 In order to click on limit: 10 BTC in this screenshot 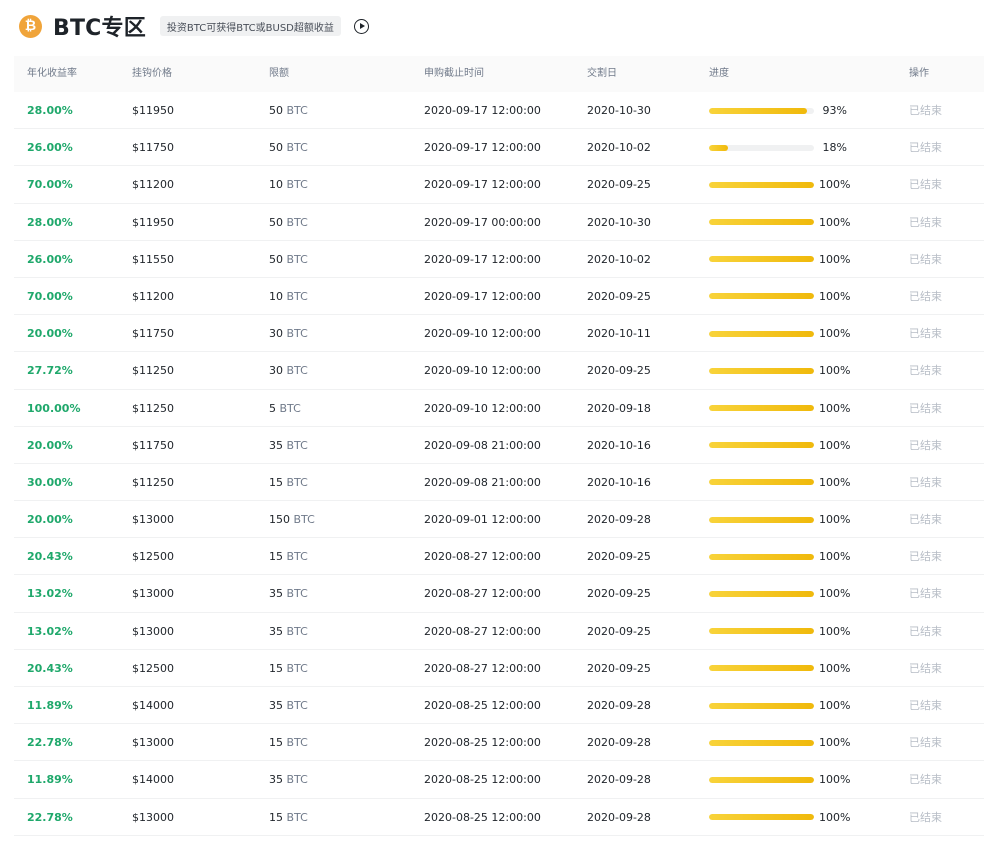, I will do `click(288, 184)`.